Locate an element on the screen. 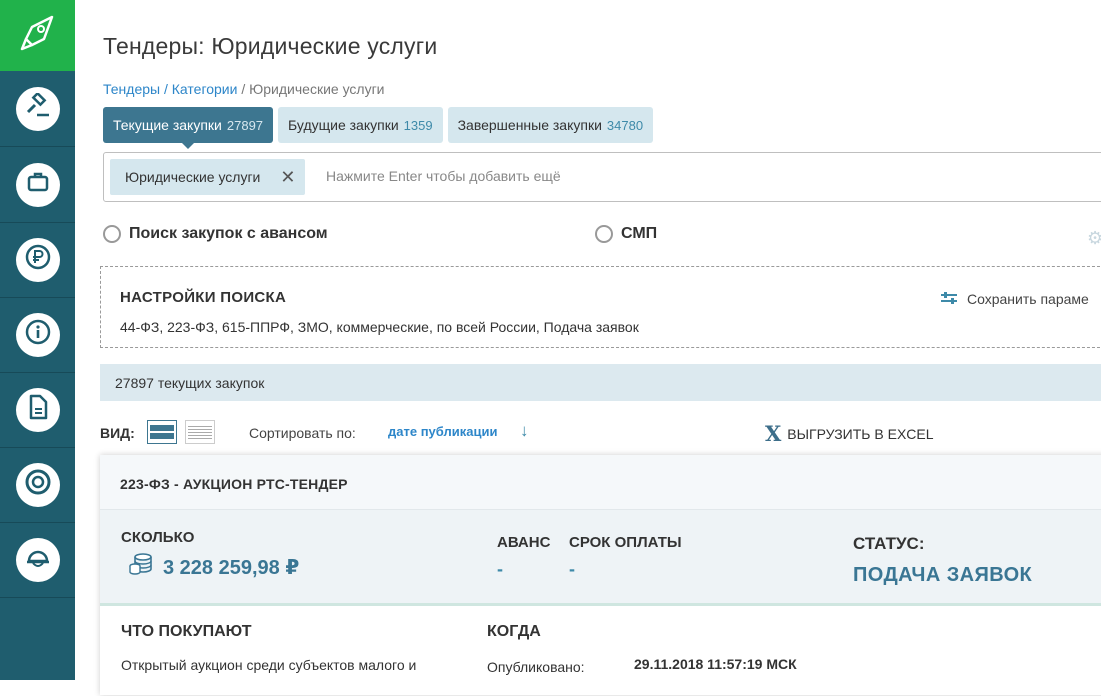 This screenshot has height=696, width=1101. tab-current: Текущие закупки 27897 is located at coordinates (188, 128).